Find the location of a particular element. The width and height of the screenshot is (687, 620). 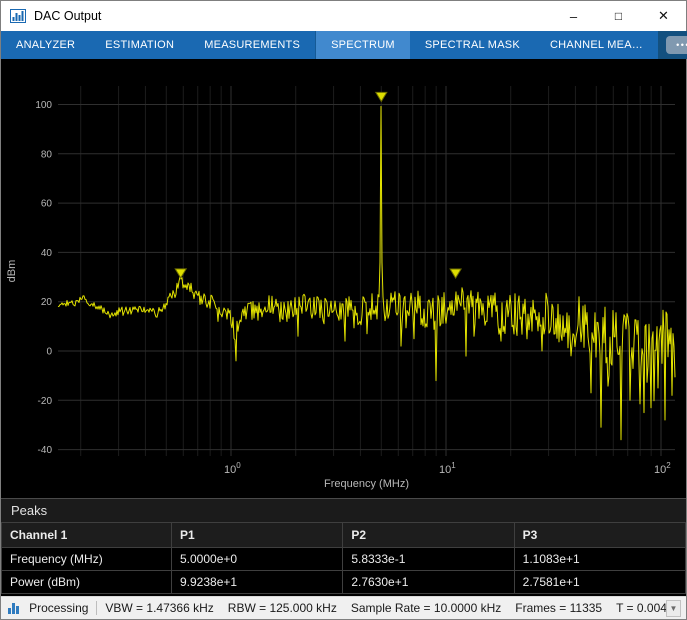

toolstrip-overflow-zone: ••• is located at coordinates (672, 45).